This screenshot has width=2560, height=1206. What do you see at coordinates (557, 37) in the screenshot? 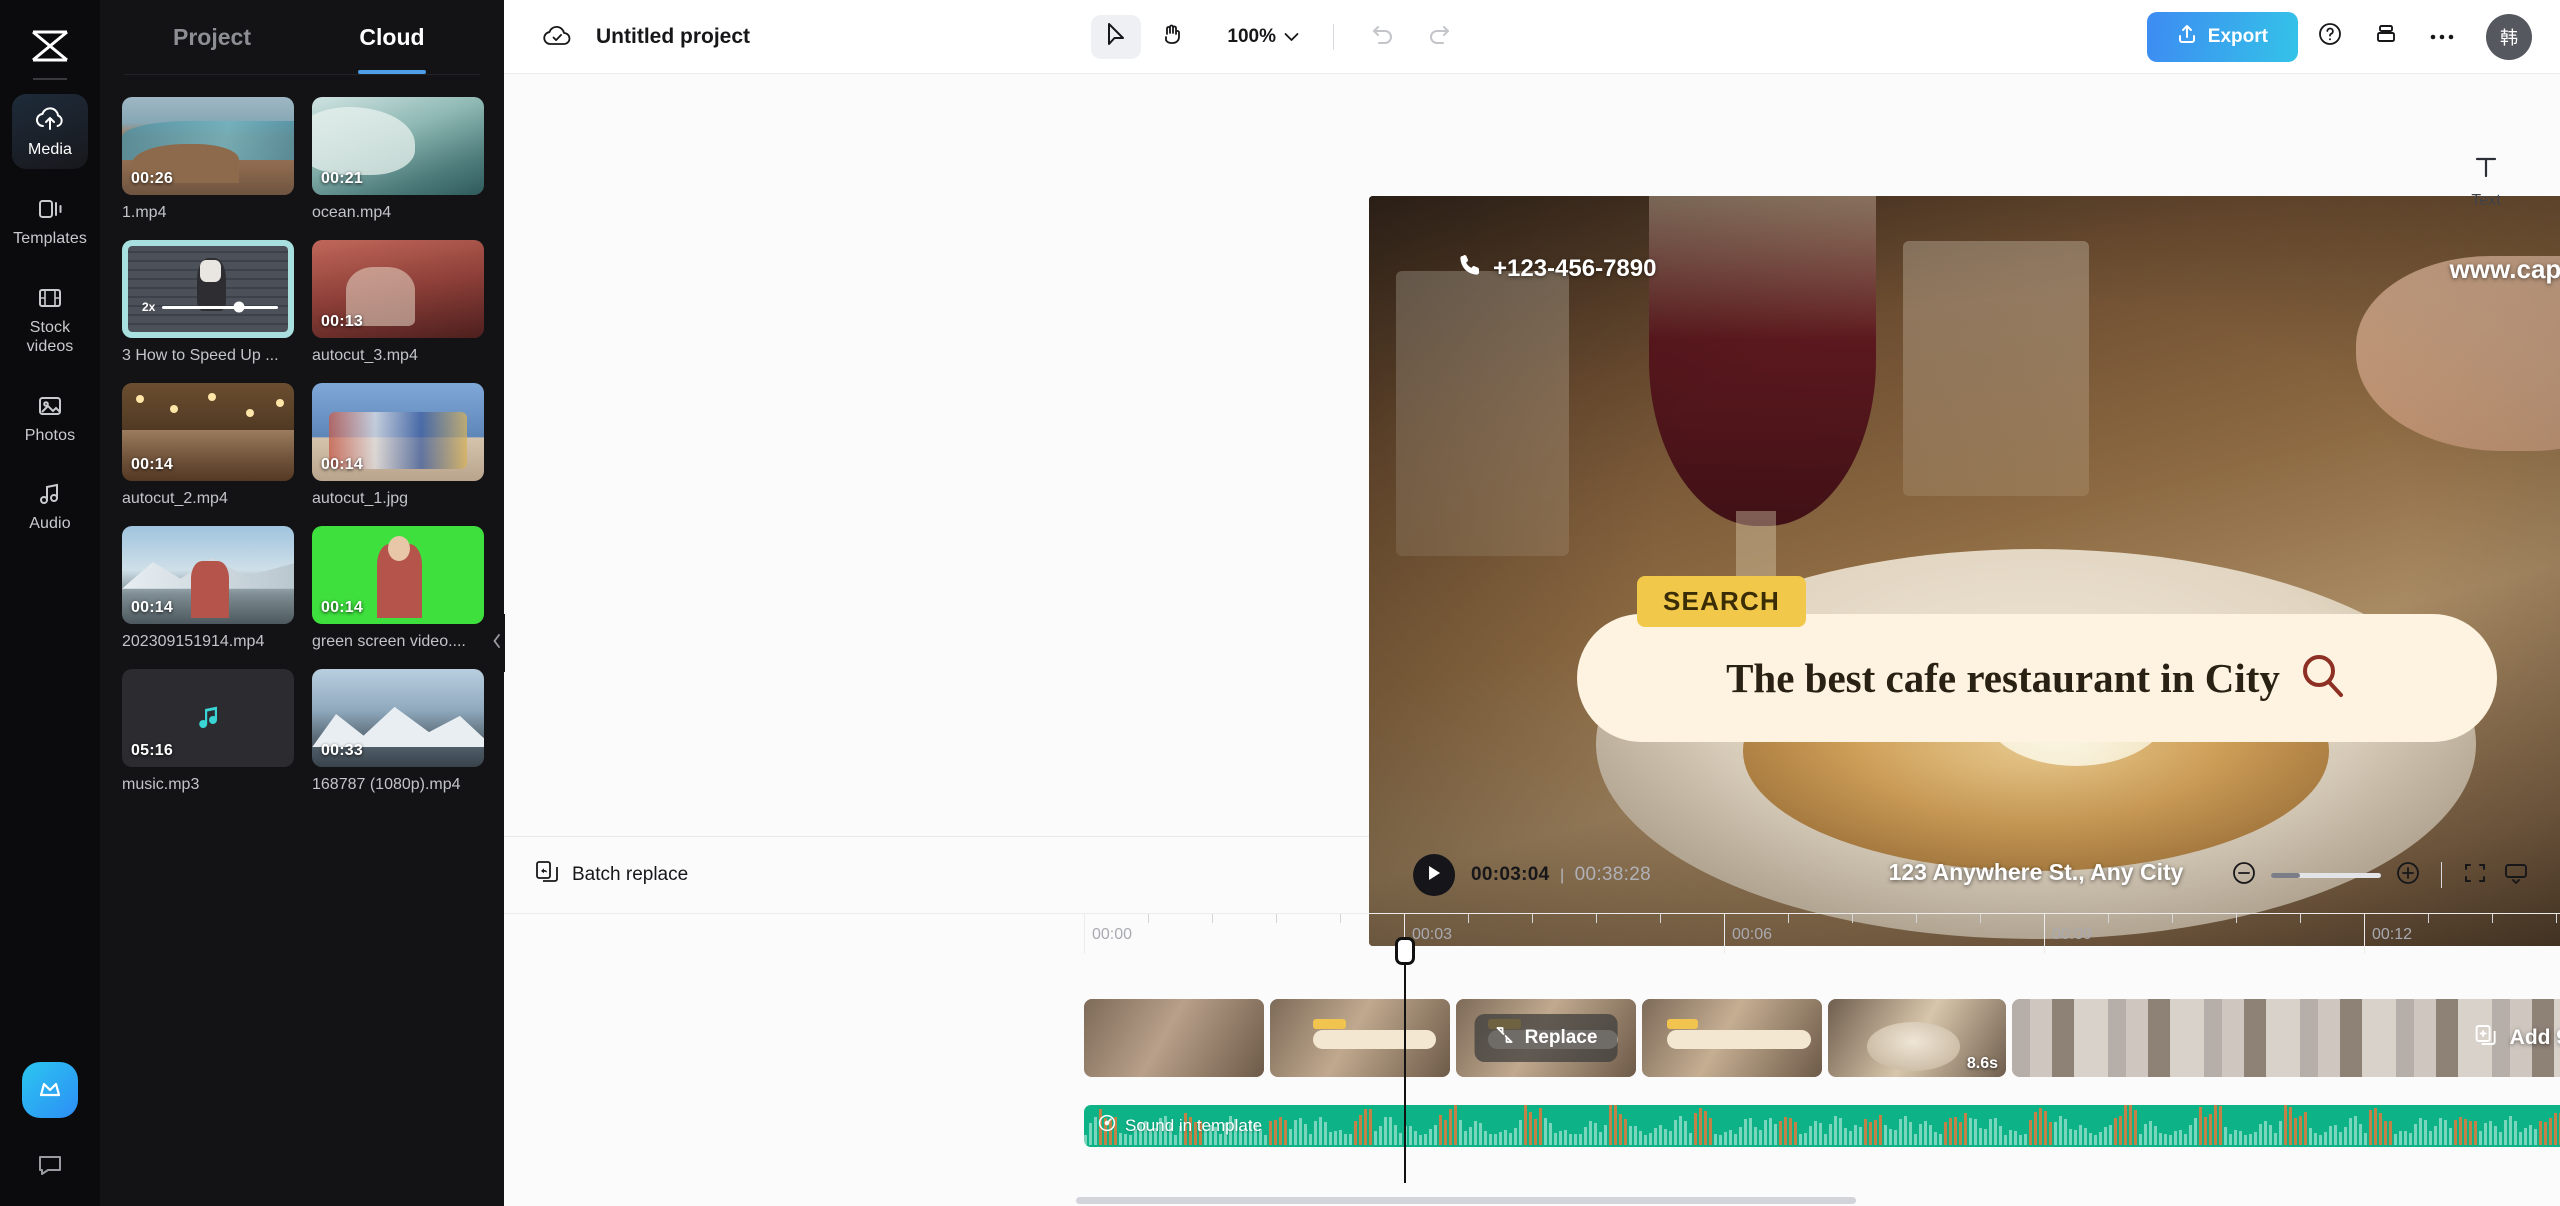
I see `cloud-check-icon` at bounding box center [557, 37].